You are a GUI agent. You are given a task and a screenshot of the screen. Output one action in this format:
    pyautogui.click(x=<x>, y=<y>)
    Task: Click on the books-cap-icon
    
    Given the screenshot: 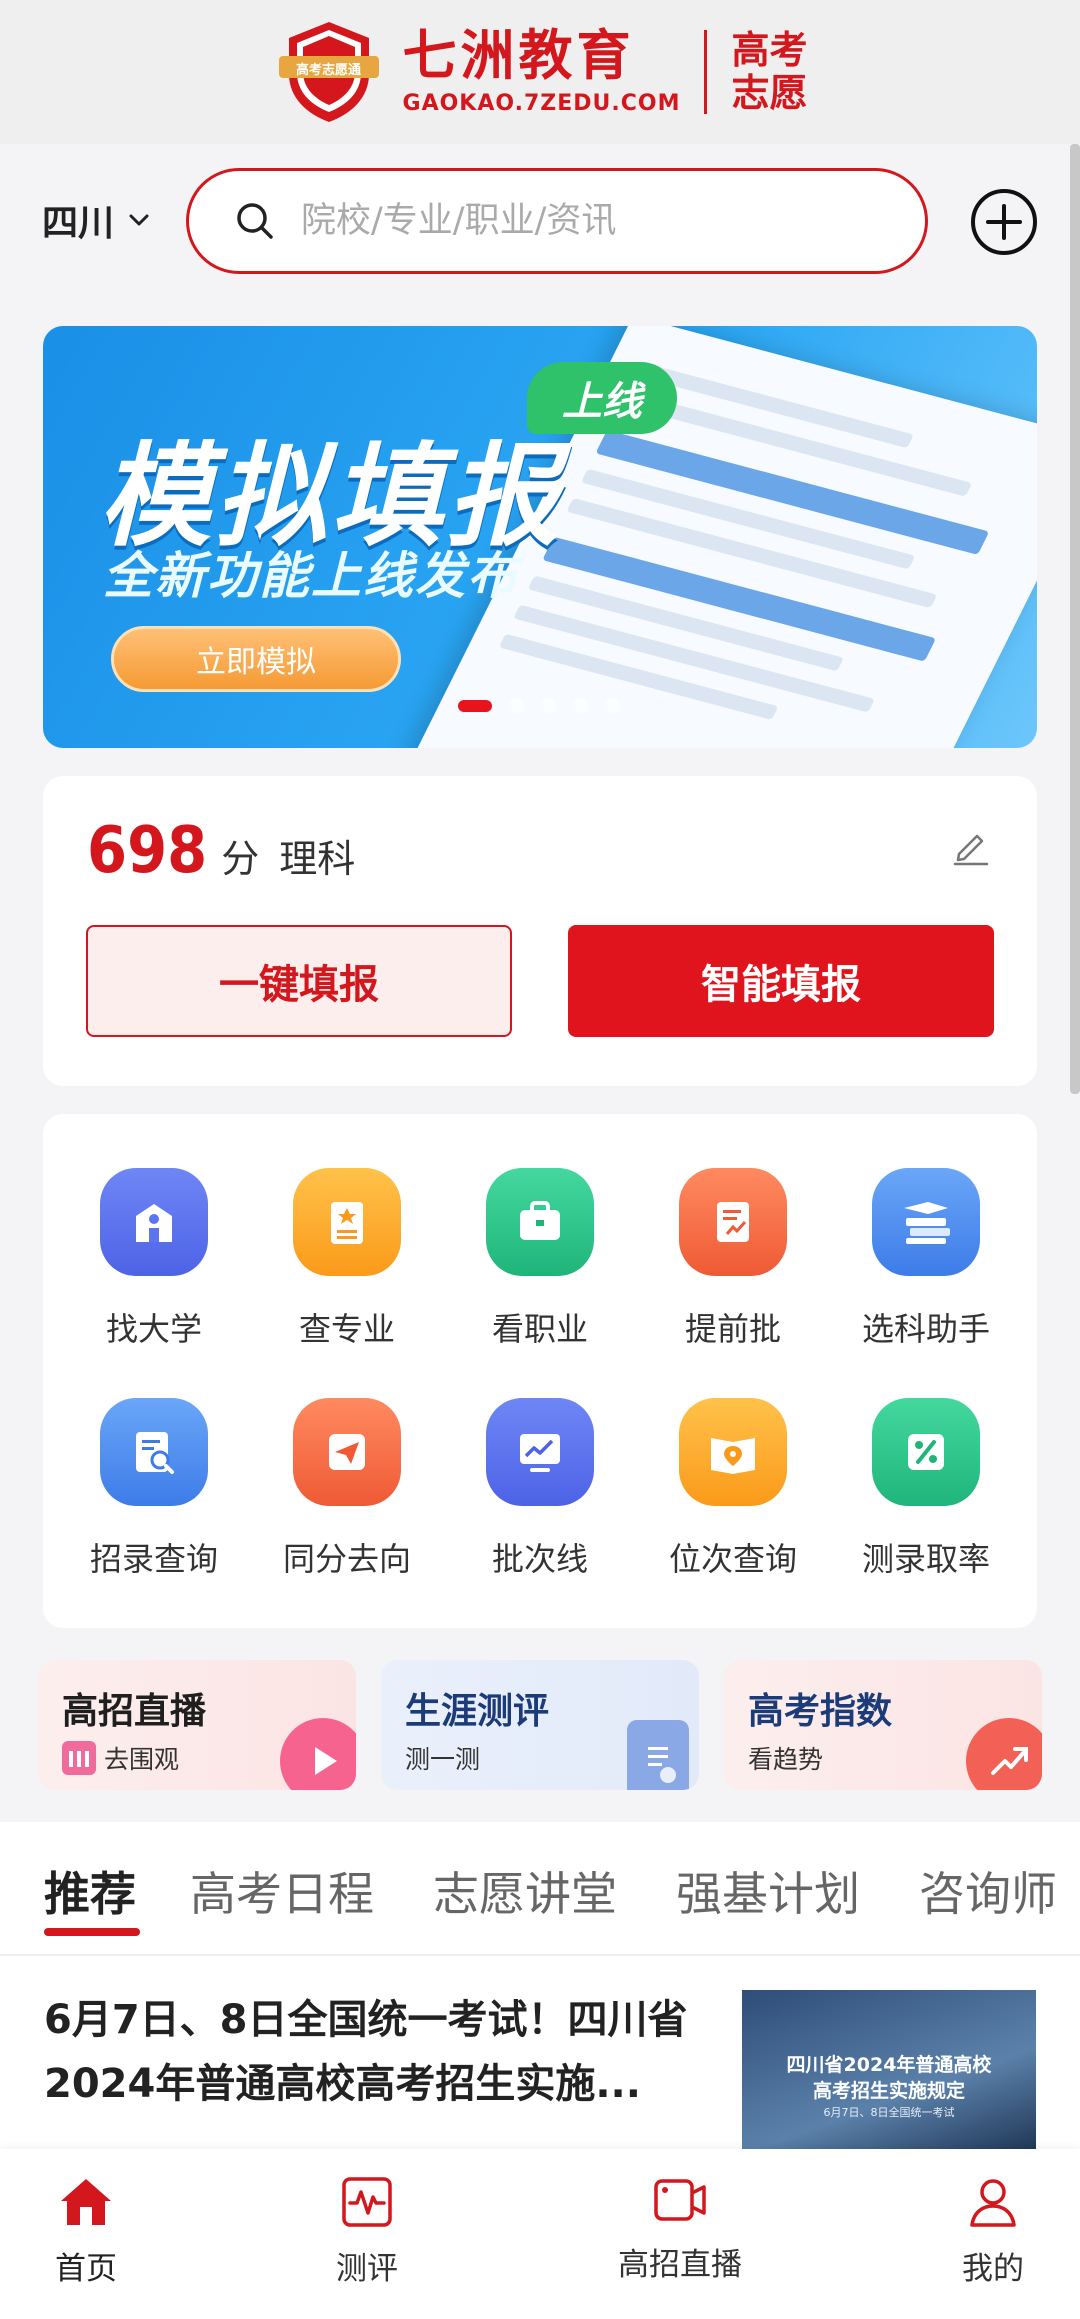 What is the action you would take?
    pyautogui.click(x=926, y=1222)
    